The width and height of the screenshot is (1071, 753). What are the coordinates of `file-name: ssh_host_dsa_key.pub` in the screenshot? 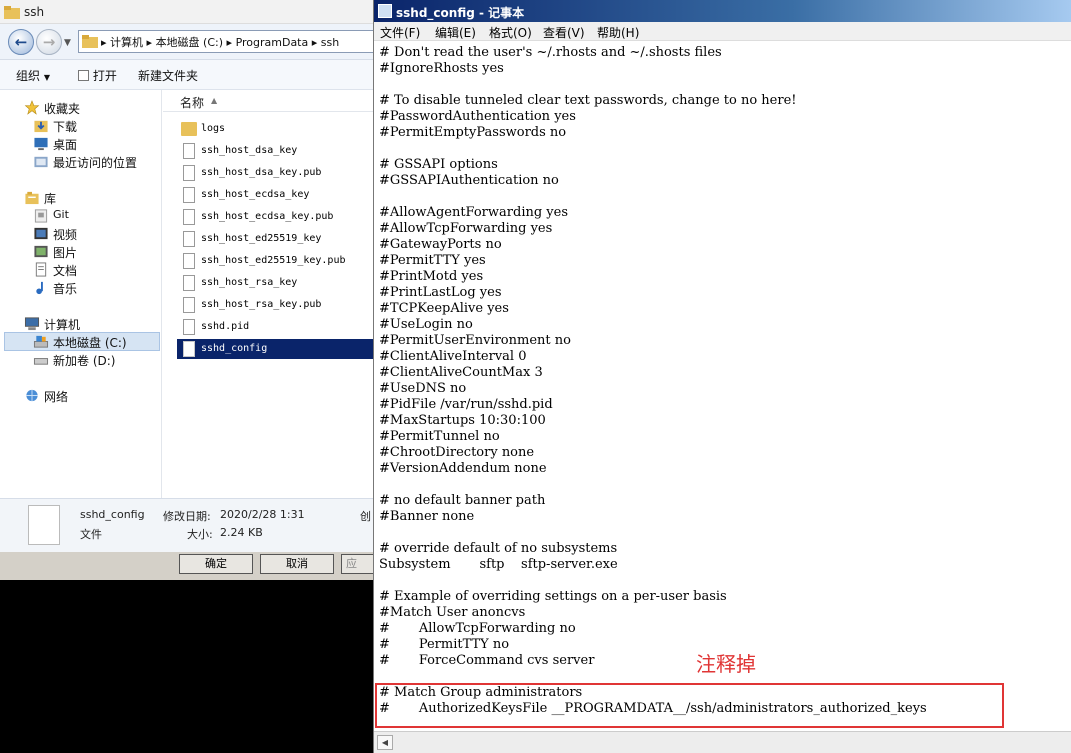 It's located at (261, 172).